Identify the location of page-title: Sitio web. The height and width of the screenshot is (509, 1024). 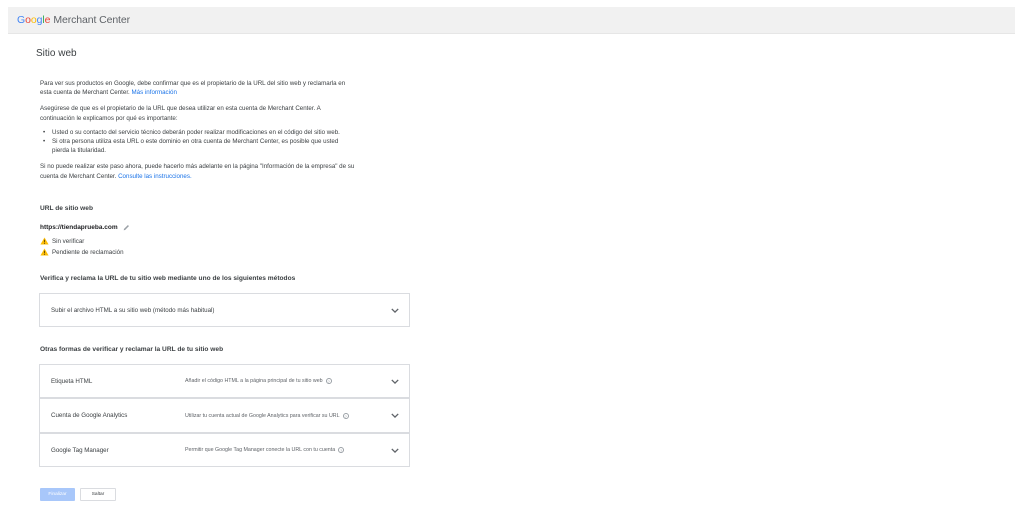
(56, 53).